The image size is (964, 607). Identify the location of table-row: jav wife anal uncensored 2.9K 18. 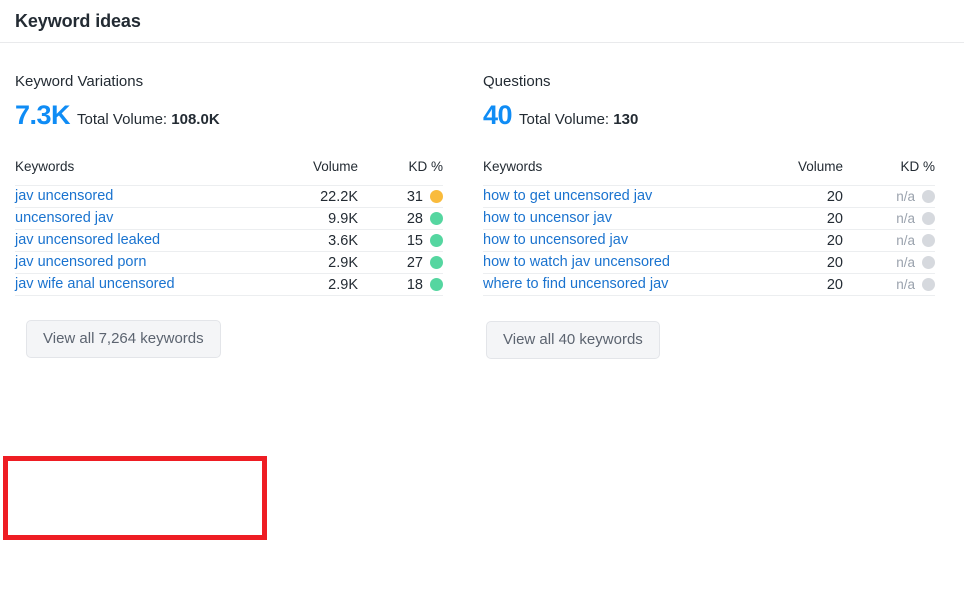
(229, 284).